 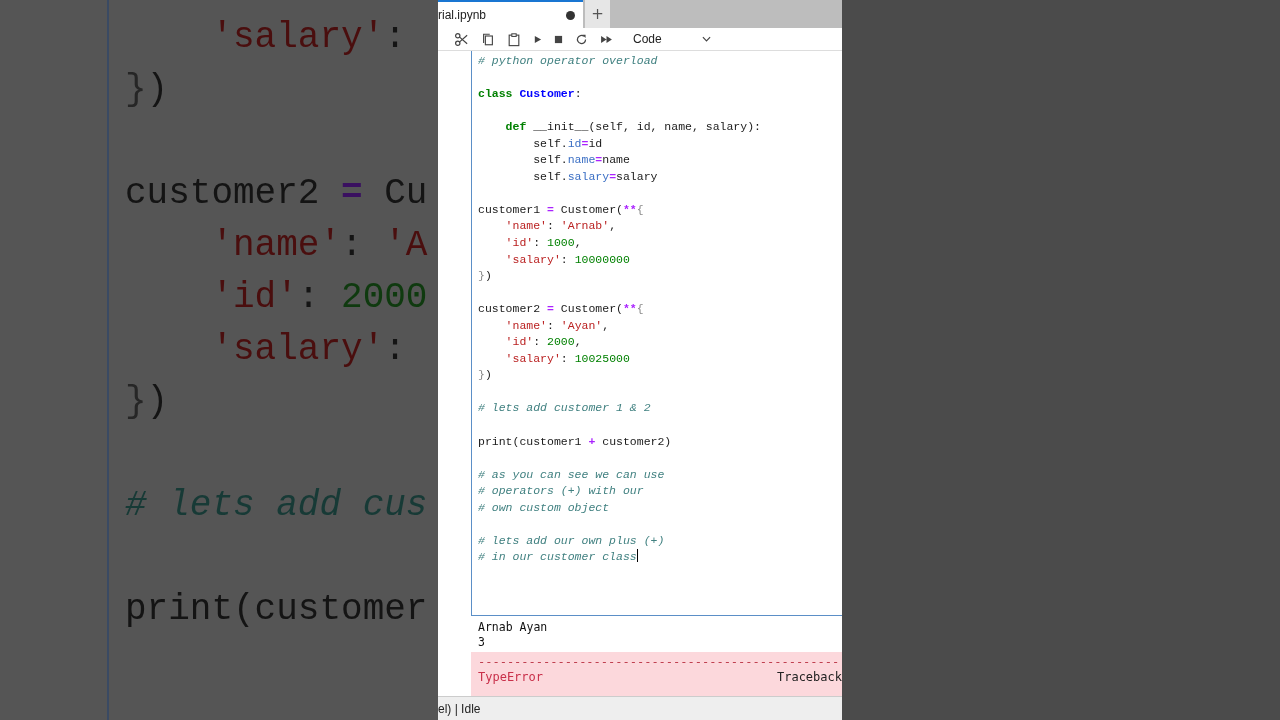 I want to click on code-line: # python operator overload, so click(x=568, y=61).